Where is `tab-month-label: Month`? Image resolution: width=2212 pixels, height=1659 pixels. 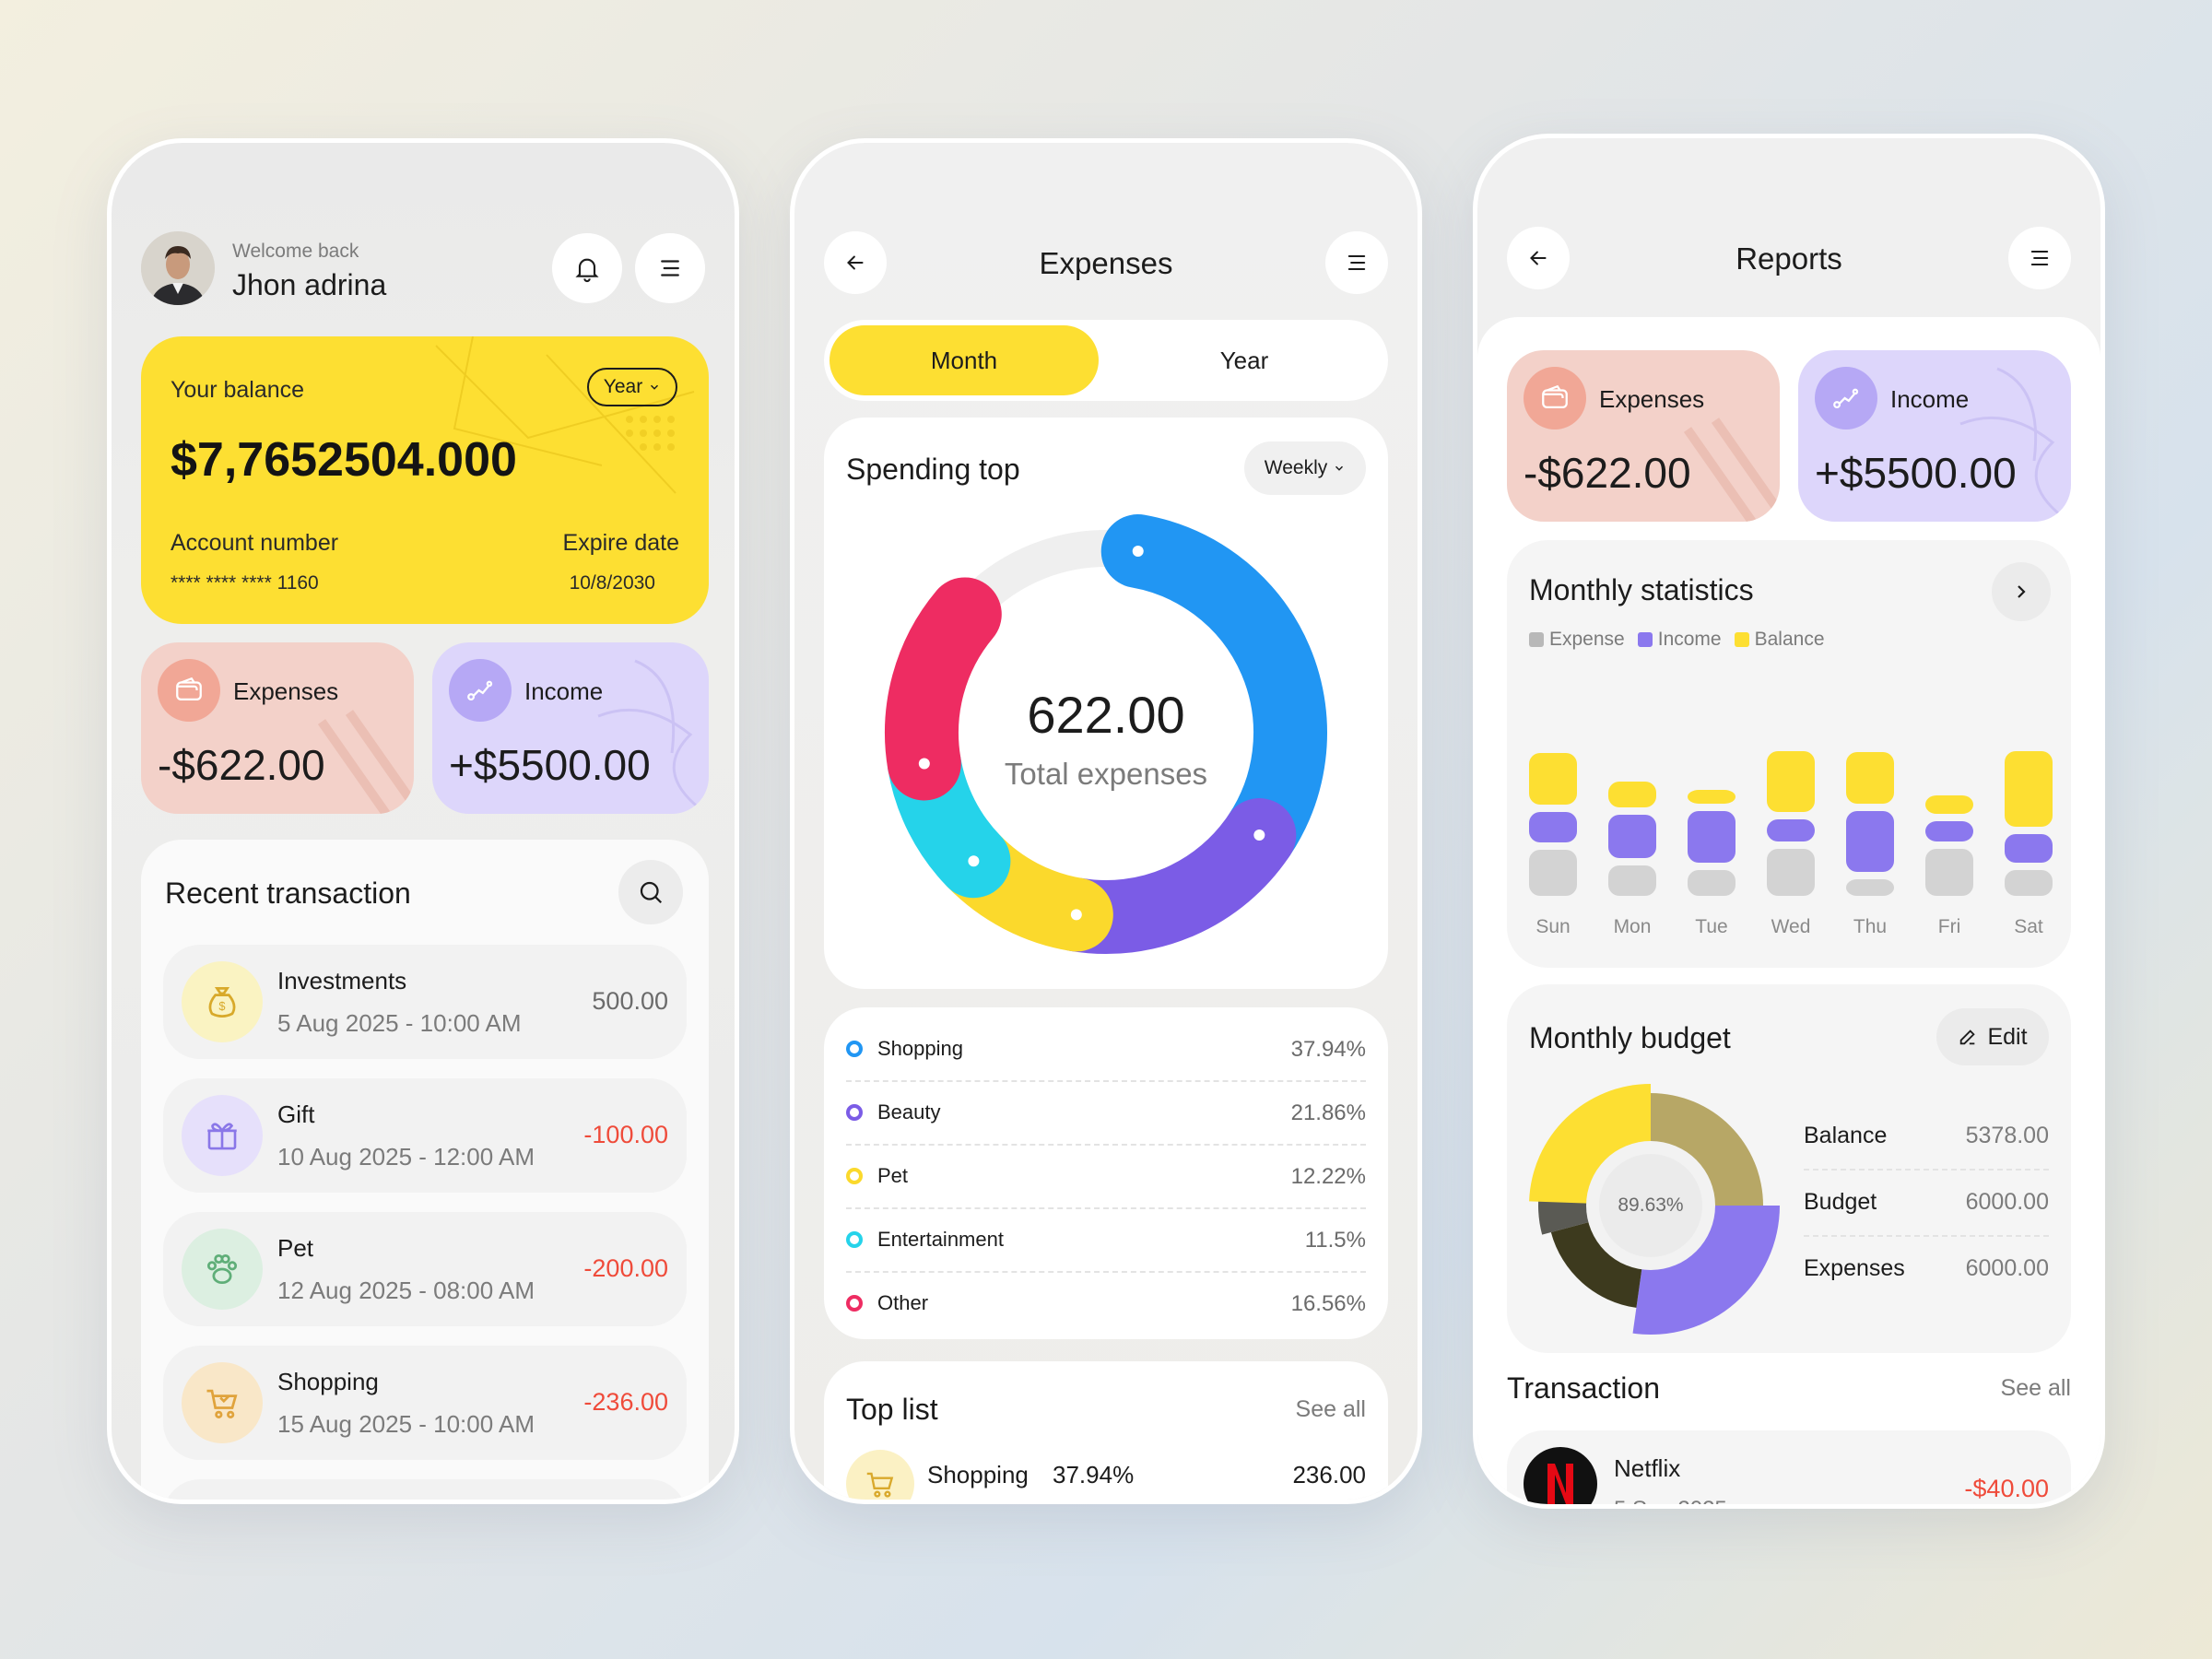 tab-month-label: Month is located at coordinates (964, 360).